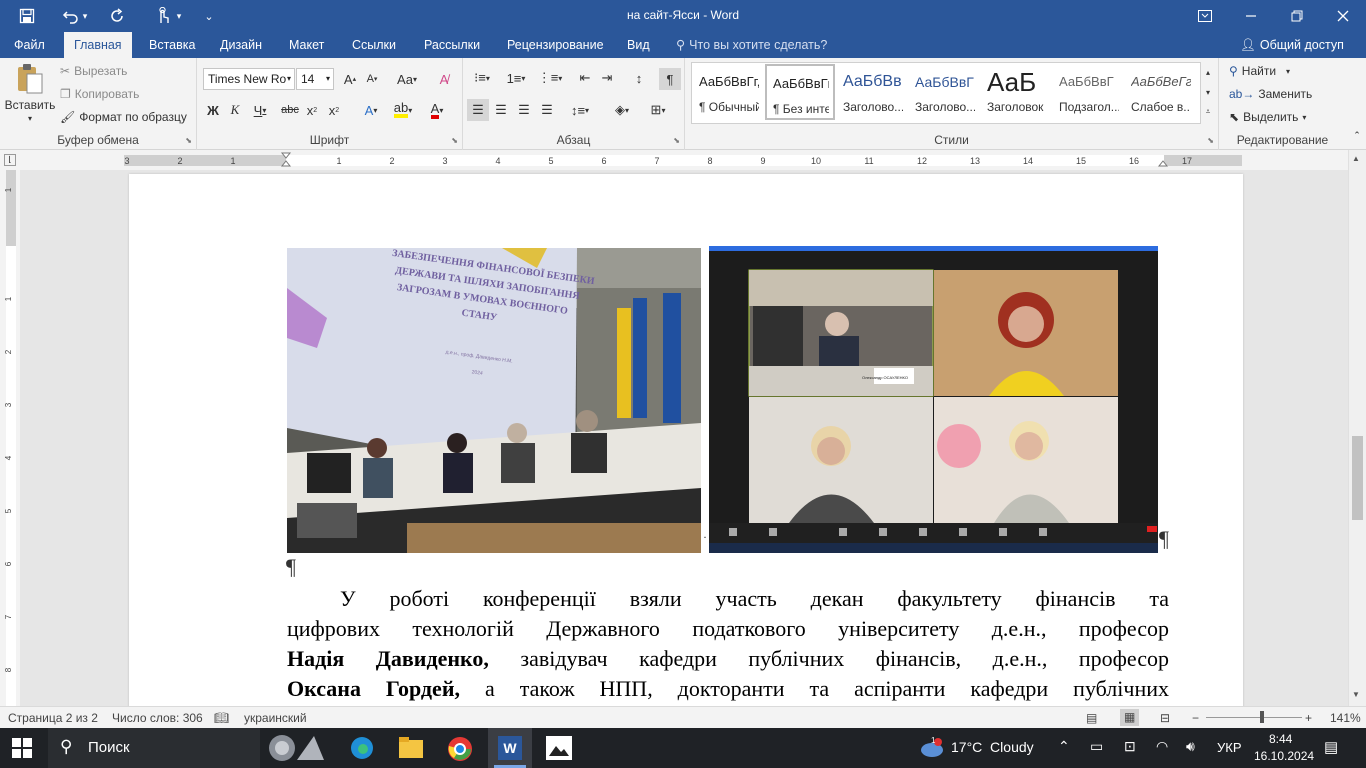 The image size is (1366, 768). I want to click on tab-insert: Вставка, so click(172, 45).